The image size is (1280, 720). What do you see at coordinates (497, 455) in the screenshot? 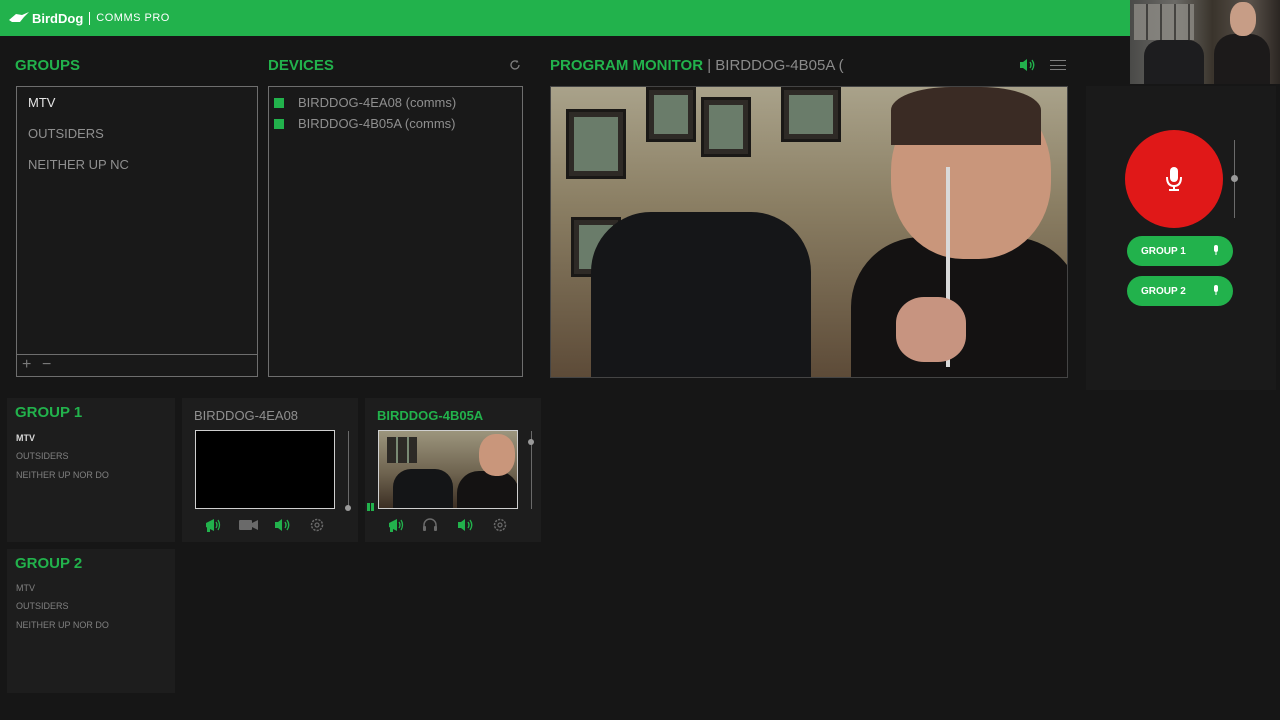
I see `thumb-person-head` at bounding box center [497, 455].